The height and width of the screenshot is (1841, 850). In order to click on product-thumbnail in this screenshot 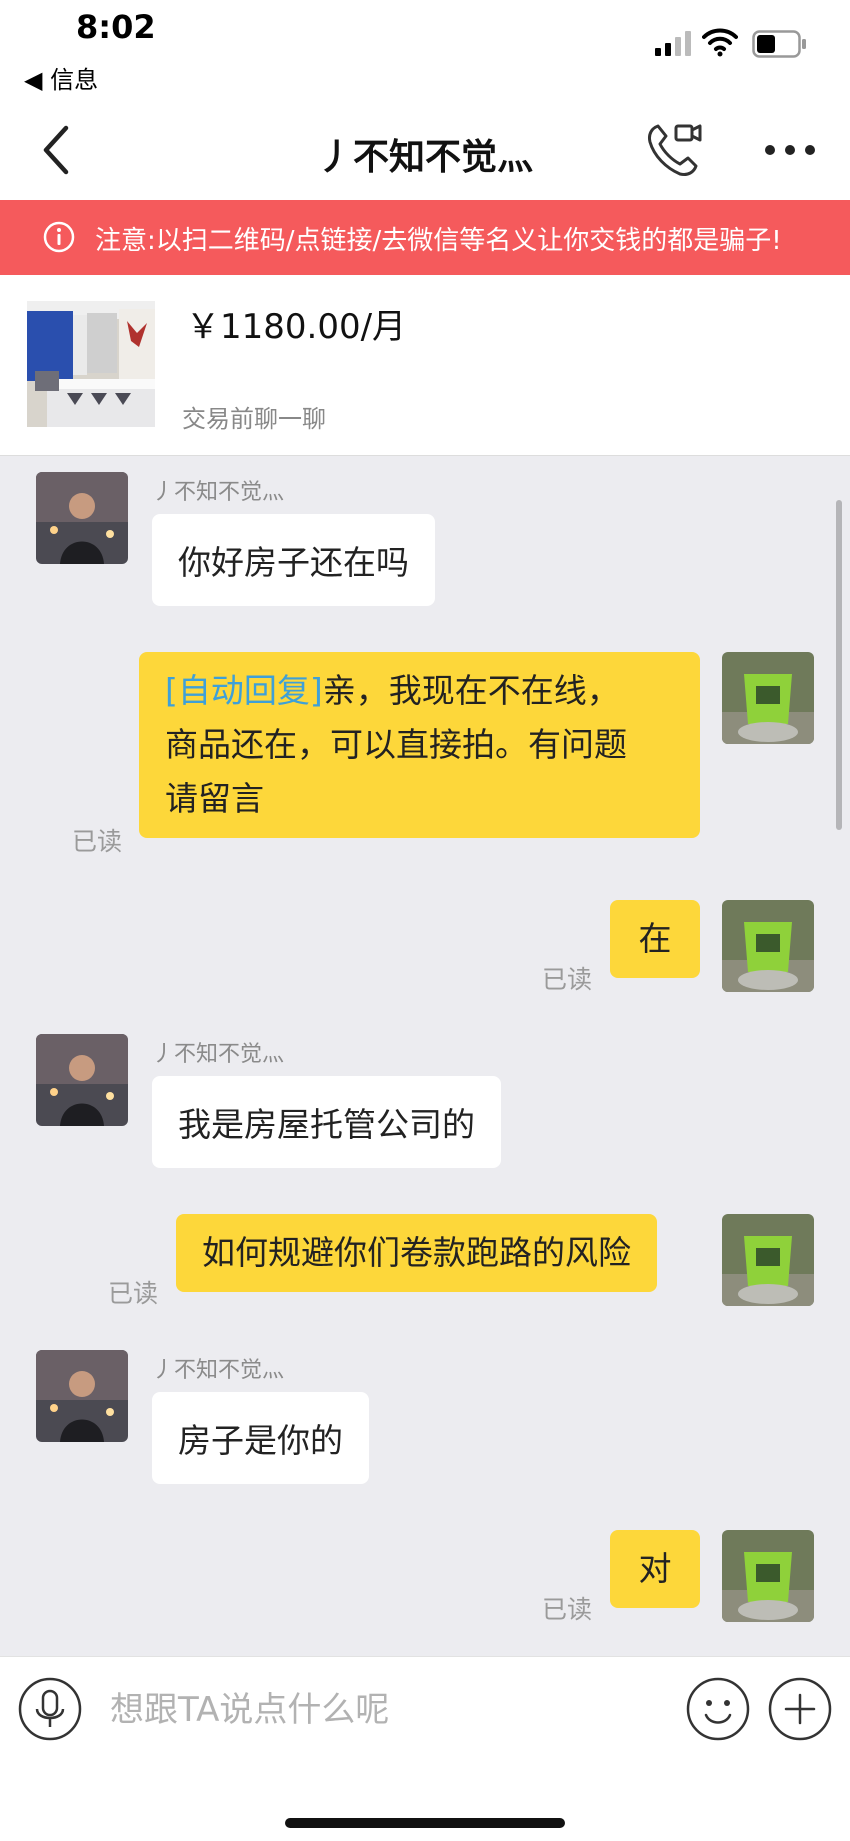, I will do `click(91, 364)`.